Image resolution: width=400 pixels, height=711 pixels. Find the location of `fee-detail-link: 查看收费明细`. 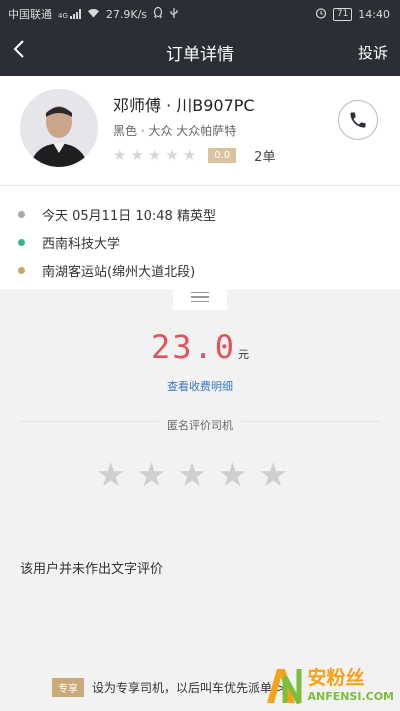

fee-detail-link: 查看收费明细 is located at coordinates (200, 386).